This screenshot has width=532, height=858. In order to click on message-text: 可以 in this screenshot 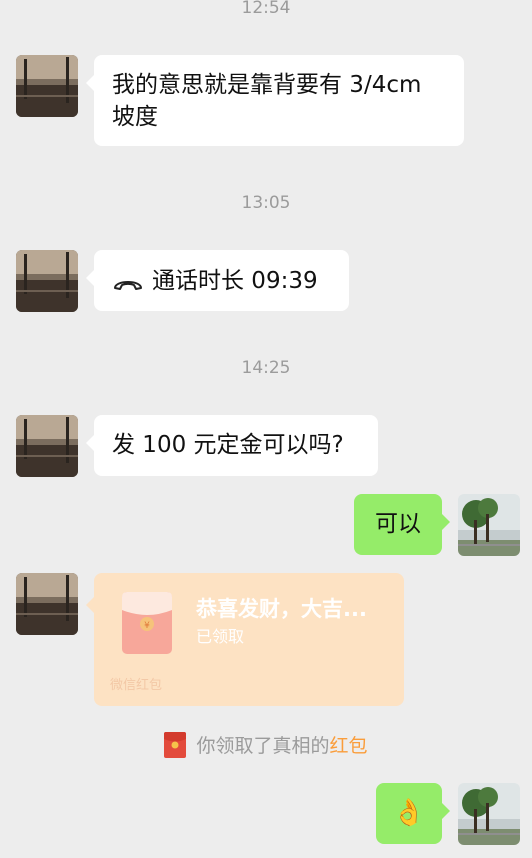, I will do `click(398, 524)`.